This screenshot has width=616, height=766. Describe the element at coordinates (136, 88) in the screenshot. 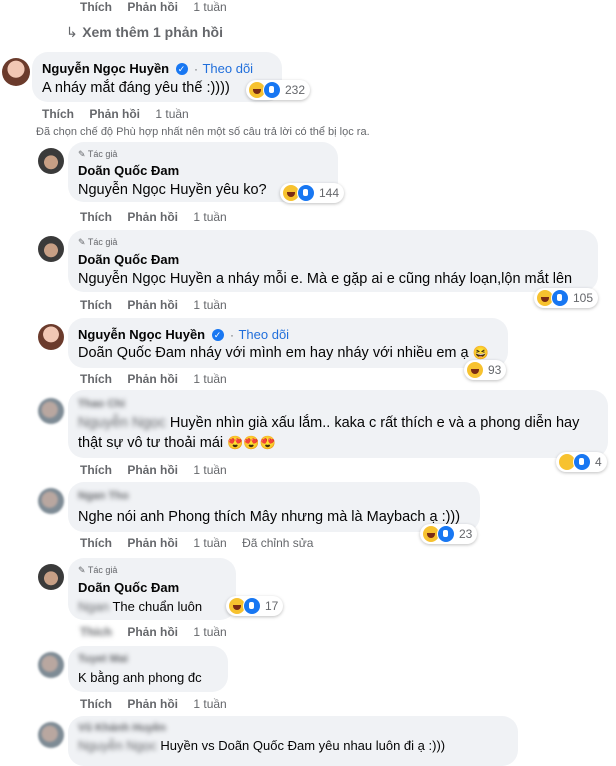

I see `comment-text: A nháy mắt đáng yêu thế :))))` at that location.